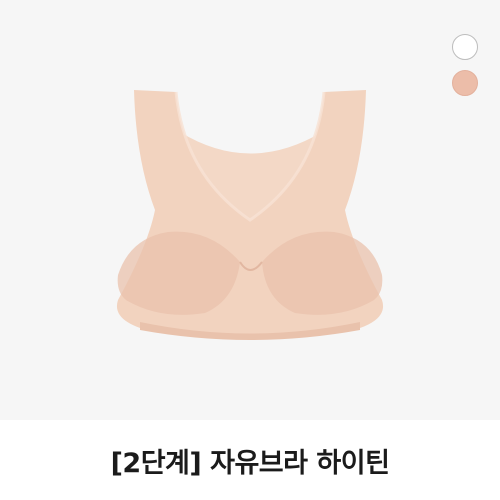 Image resolution: width=500 pixels, height=500 pixels. Describe the element at coordinates (465, 65) in the screenshot. I see `color-swatch-list` at that location.